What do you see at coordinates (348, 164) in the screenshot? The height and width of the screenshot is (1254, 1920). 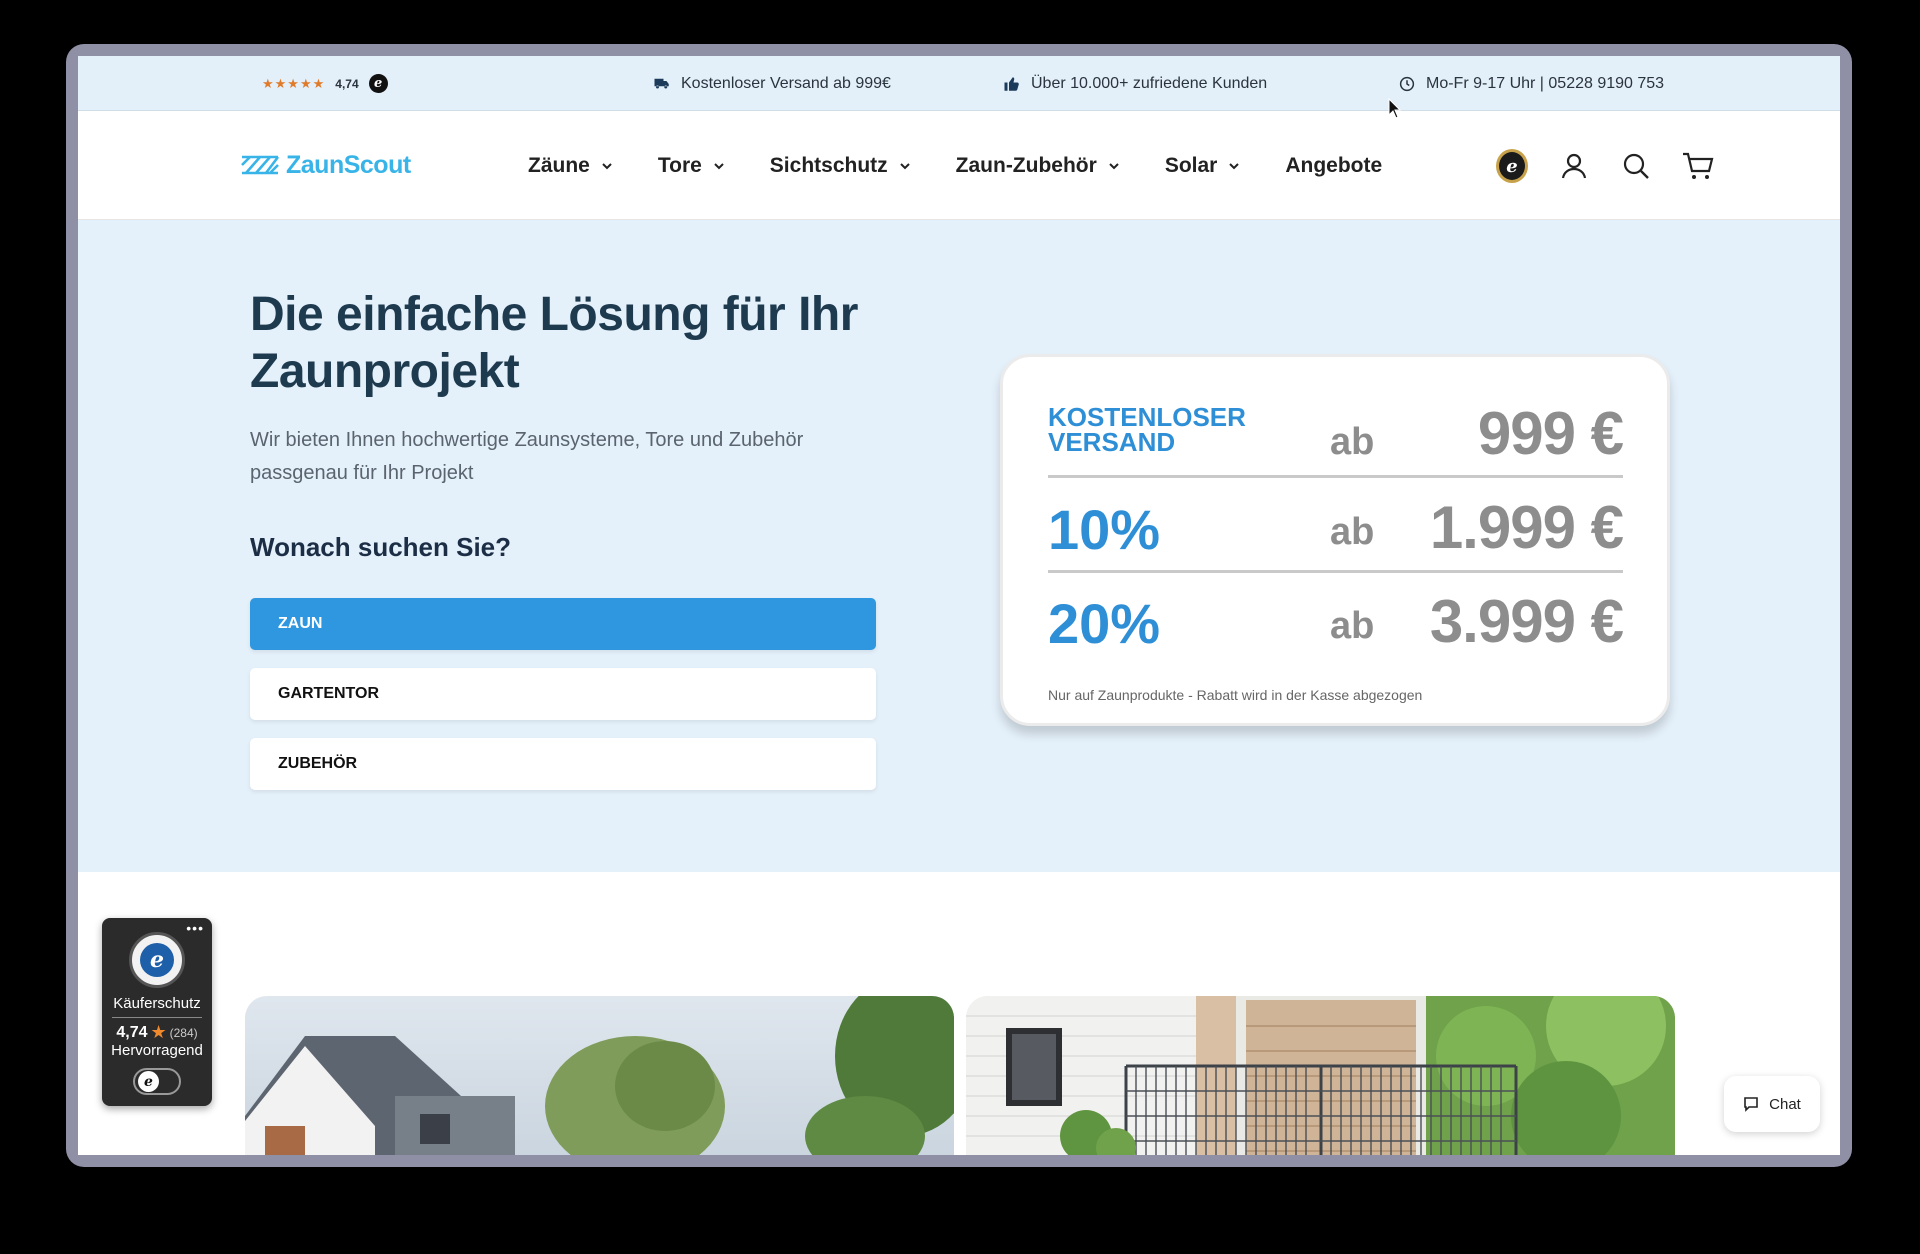 I see `logo-text: ZaunScout` at bounding box center [348, 164].